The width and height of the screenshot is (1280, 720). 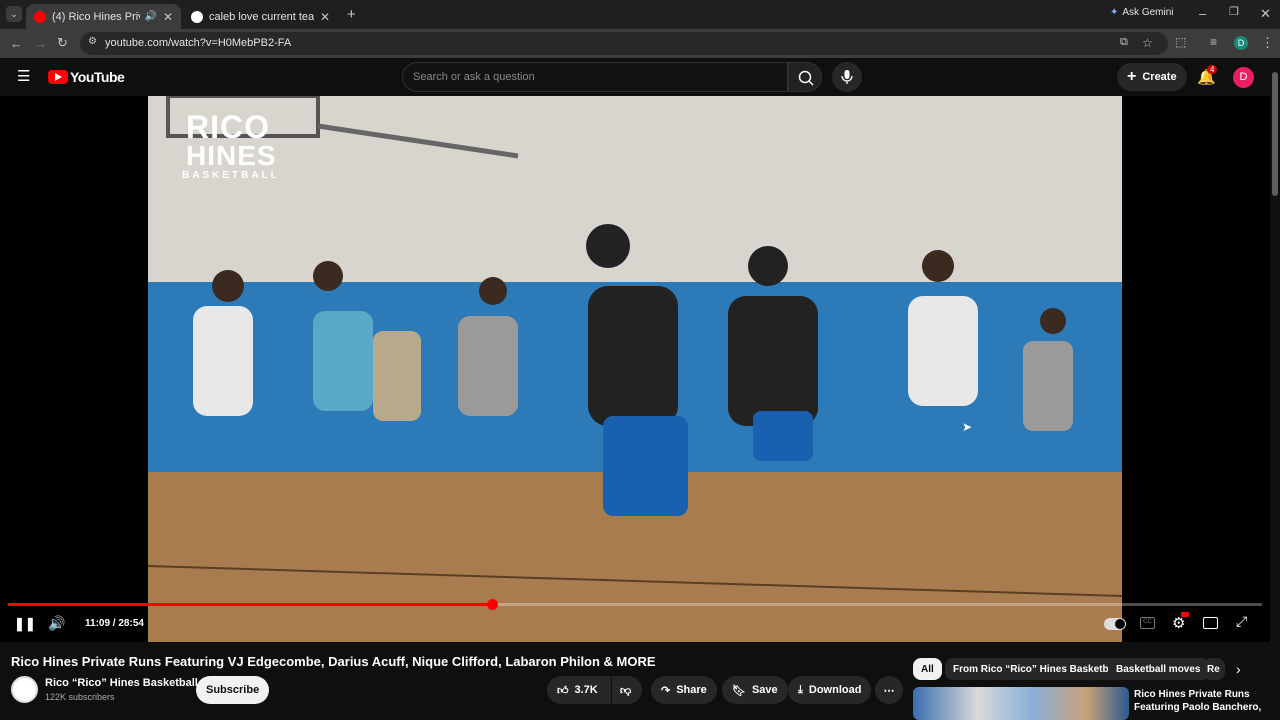 I want to click on cc-icon: CC, so click(x=1147, y=622).